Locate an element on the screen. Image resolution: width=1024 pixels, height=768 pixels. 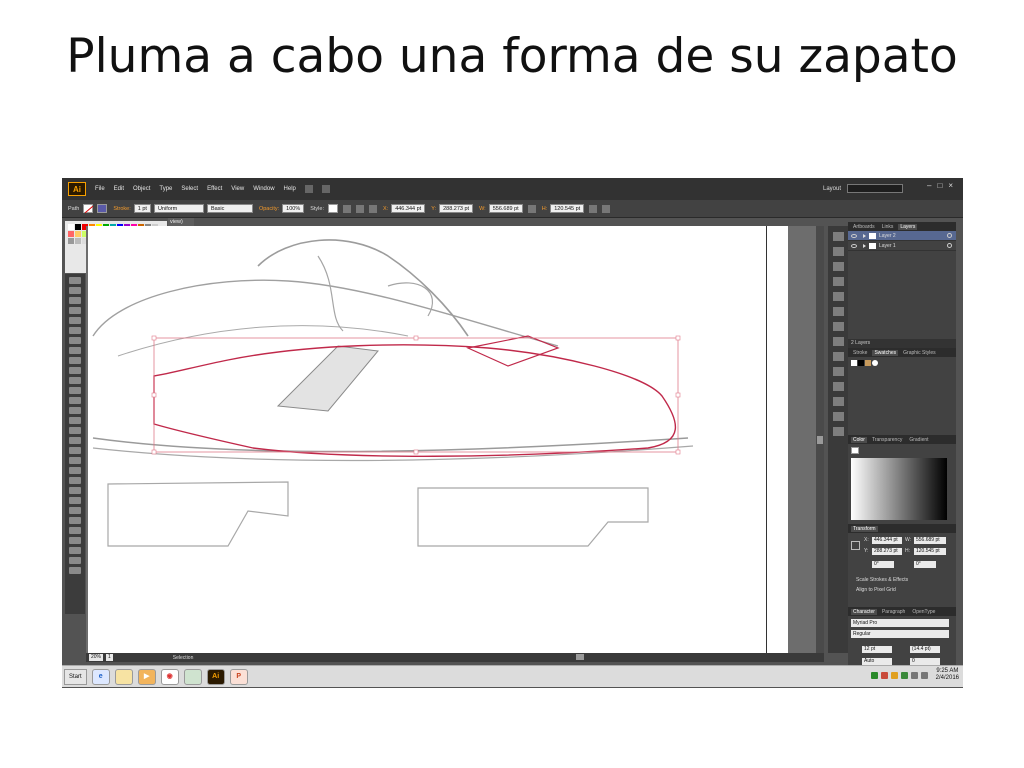
graphic-style-swatch is located at coordinates (332, 208).